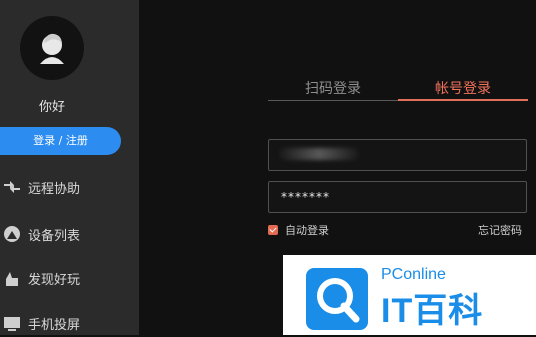 This screenshot has width=536, height=337. What do you see at coordinates (12, 323) in the screenshot?
I see `phone-cast-icon` at bounding box center [12, 323].